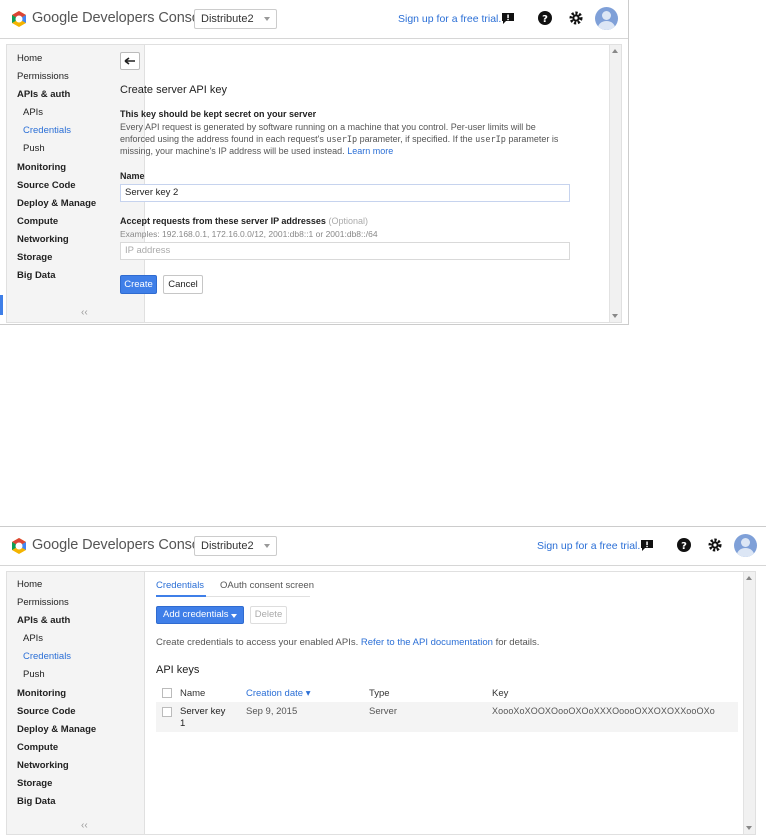 This screenshot has width=766, height=835. Describe the element at coordinates (181, 596) in the screenshot. I see `tab-active-indicator` at that location.